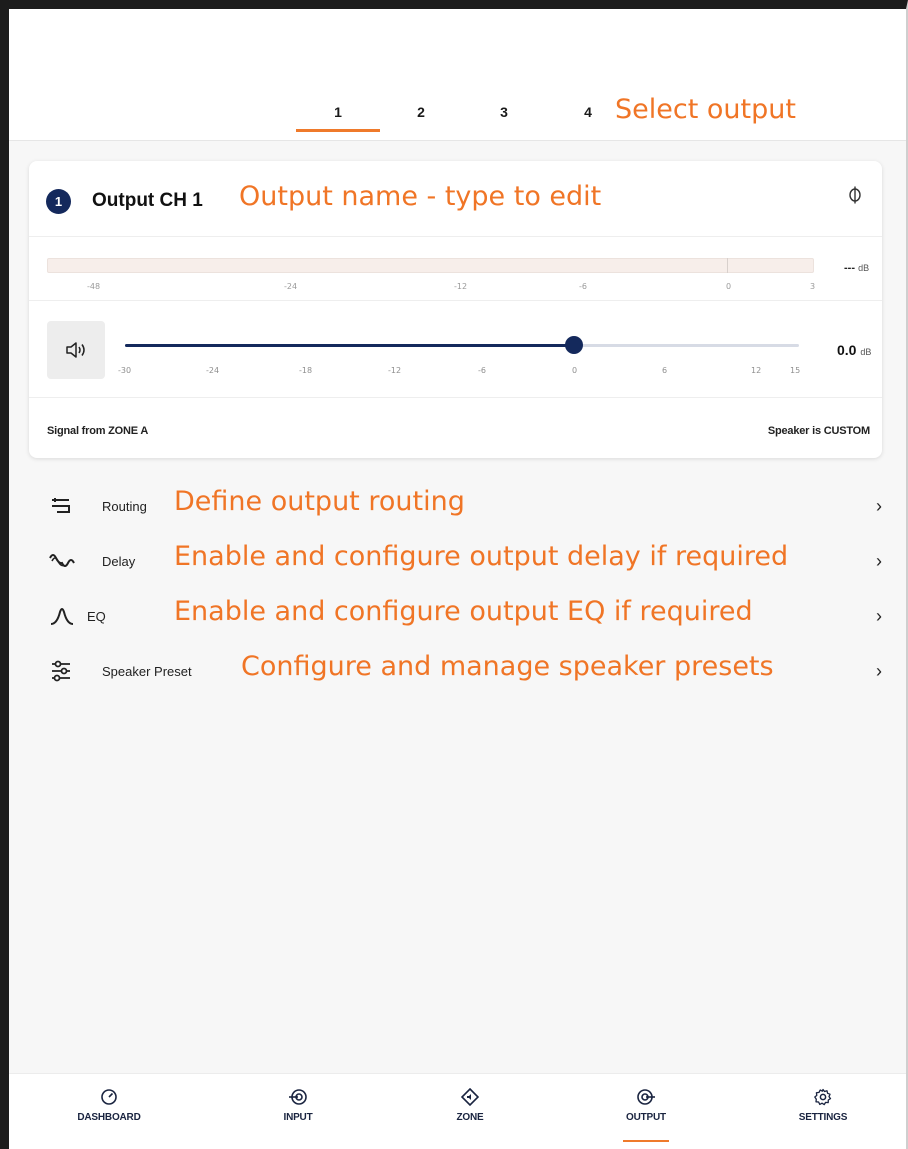  Describe the element at coordinates (109, 1117) in the screenshot. I see `nav-label-dashboard: DASHBOARD` at that location.